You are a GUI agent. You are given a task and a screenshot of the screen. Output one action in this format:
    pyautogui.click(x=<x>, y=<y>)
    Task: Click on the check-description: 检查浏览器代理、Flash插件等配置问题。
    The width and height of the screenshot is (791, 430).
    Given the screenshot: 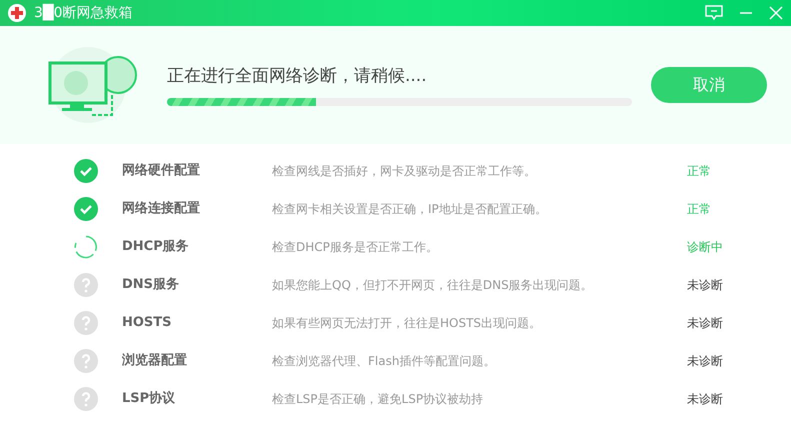 What is the action you would take?
    pyautogui.click(x=384, y=361)
    